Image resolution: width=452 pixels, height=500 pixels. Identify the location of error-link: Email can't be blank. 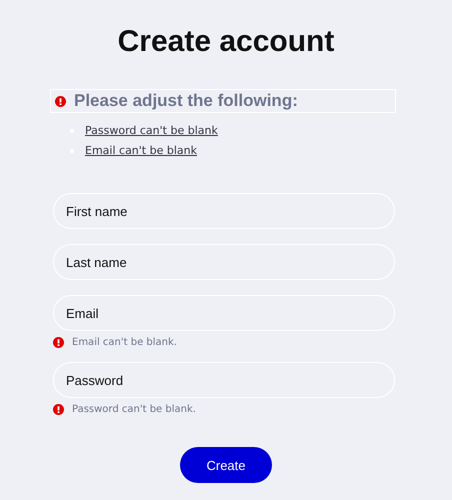
(141, 151).